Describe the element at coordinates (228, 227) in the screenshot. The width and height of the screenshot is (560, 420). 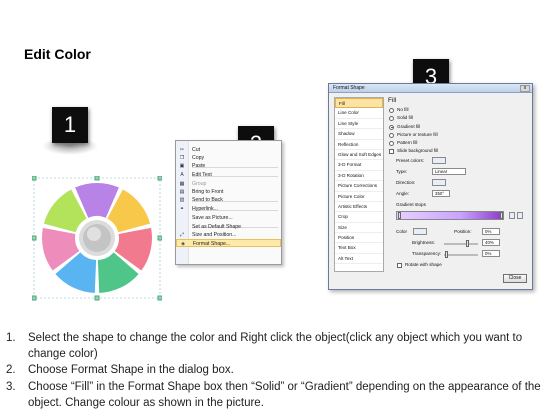
I see `menu-item-set-as-default-shape: Set as Default Shape` at that location.